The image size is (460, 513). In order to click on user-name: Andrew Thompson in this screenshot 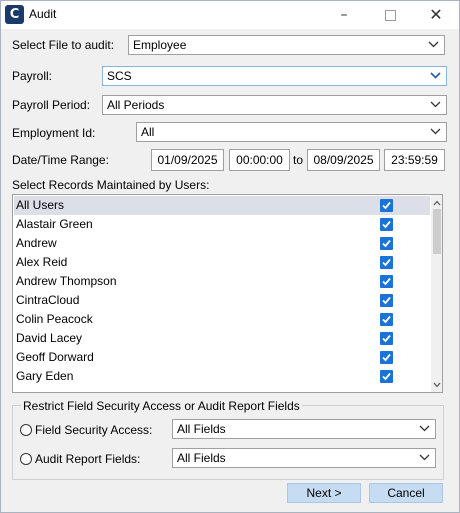, I will do `click(66, 281)`.